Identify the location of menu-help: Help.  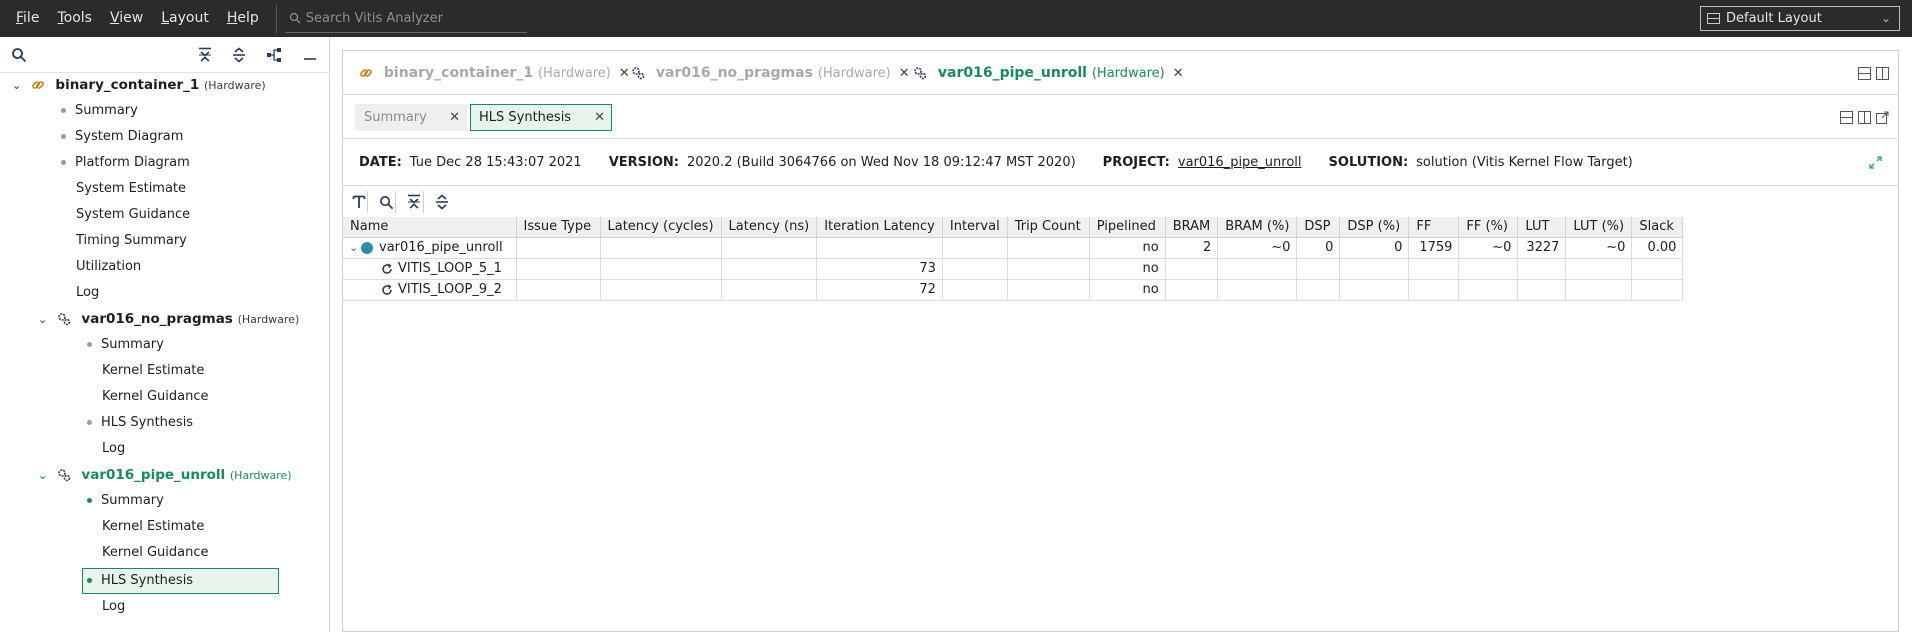
(243, 18).